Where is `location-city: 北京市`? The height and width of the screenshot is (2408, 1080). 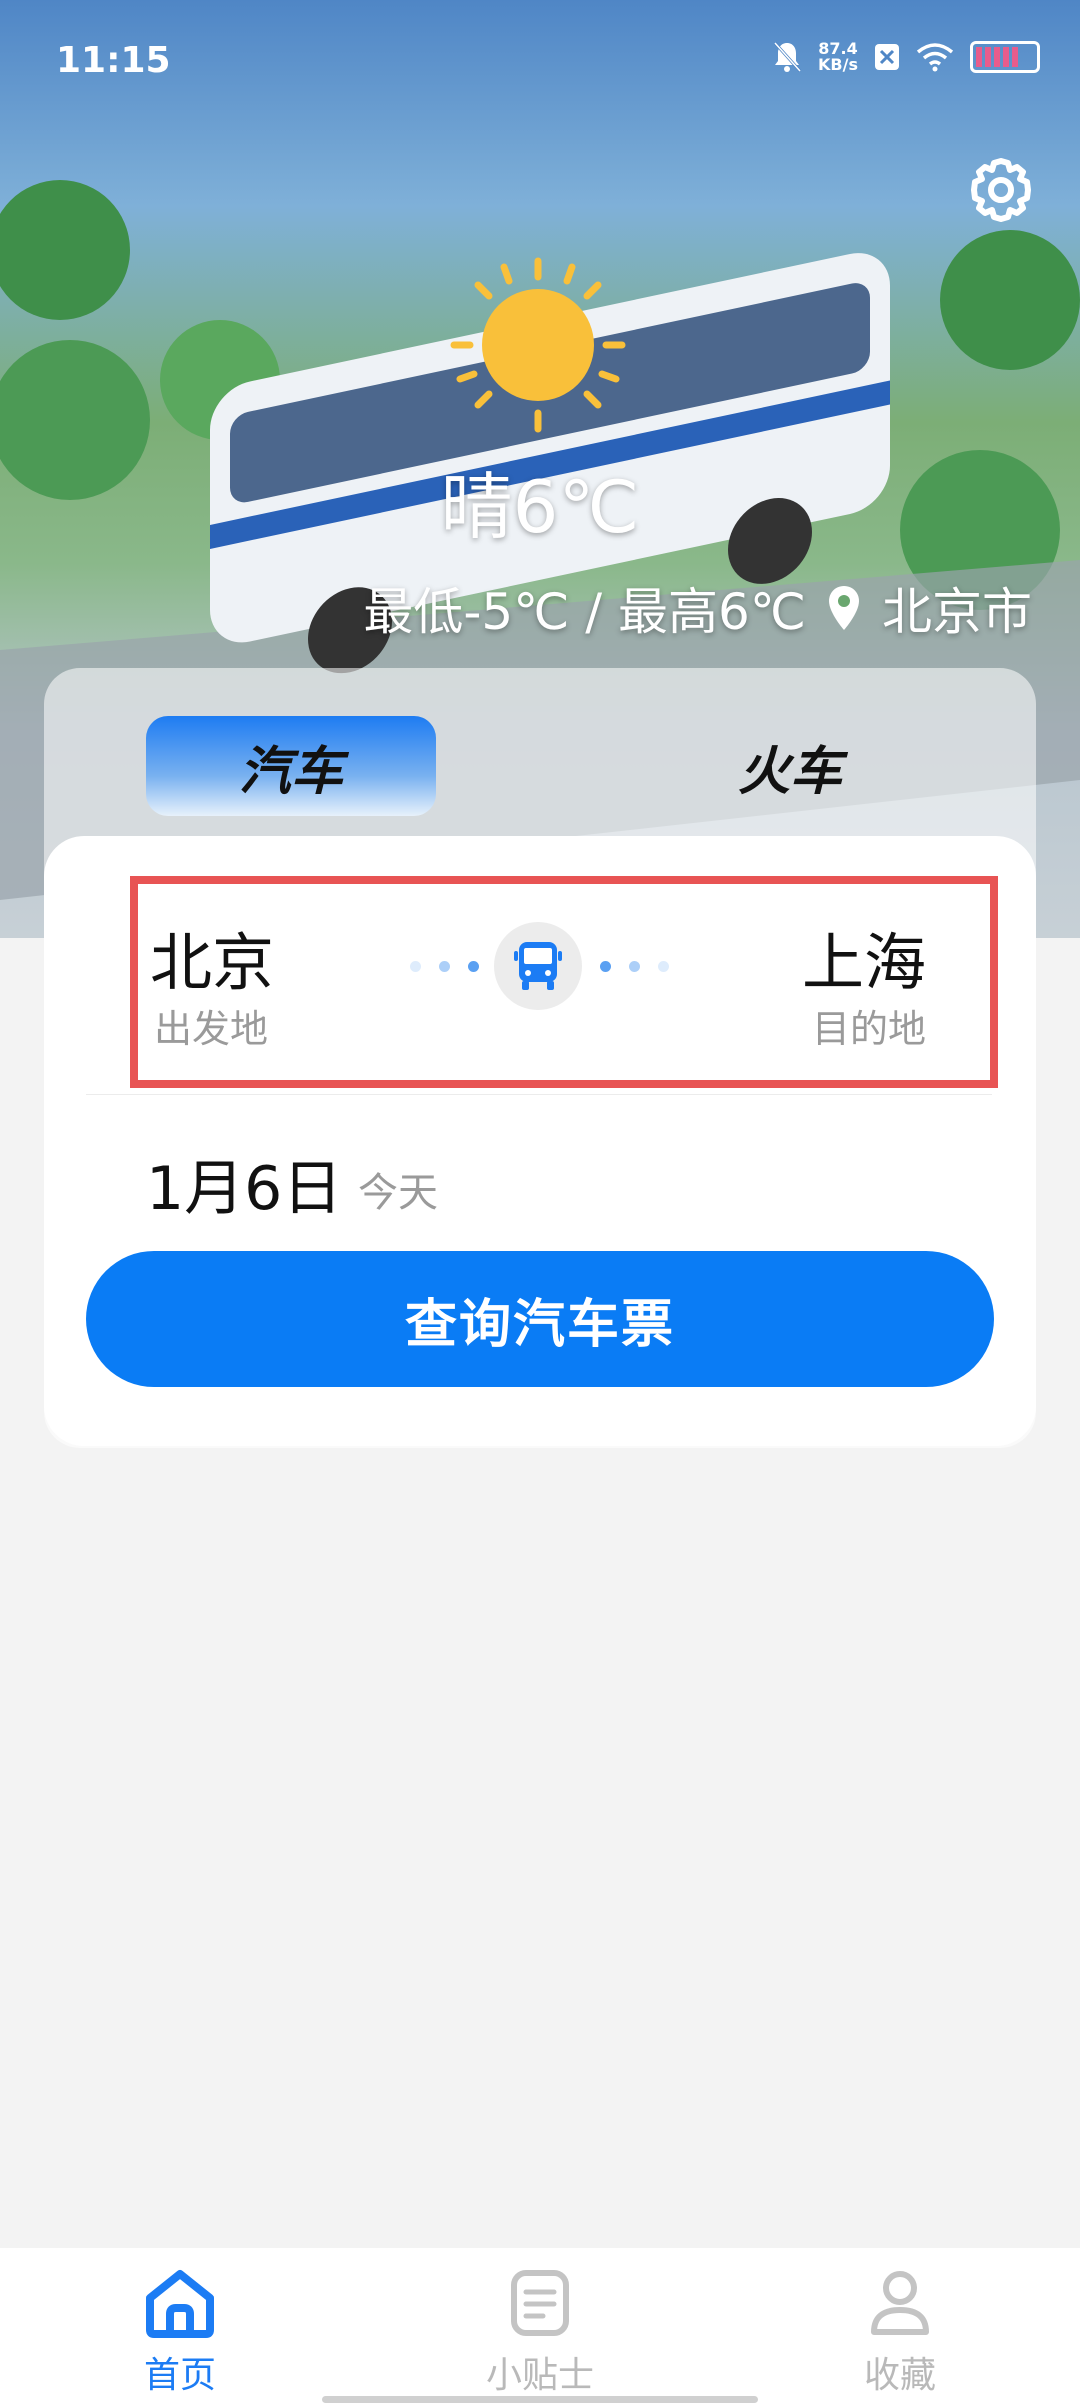 location-city: 北京市 is located at coordinates (957, 608).